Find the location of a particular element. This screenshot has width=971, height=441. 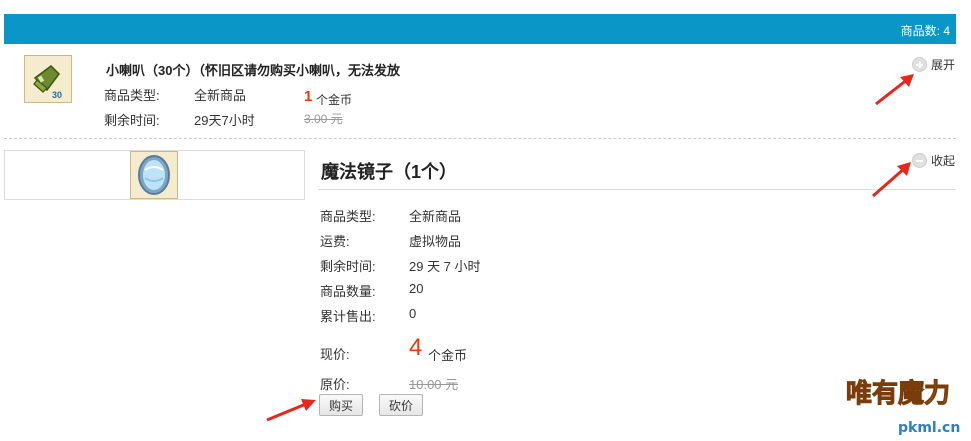

item-type-value: 全新商品 is located at coordinates (220, 95).